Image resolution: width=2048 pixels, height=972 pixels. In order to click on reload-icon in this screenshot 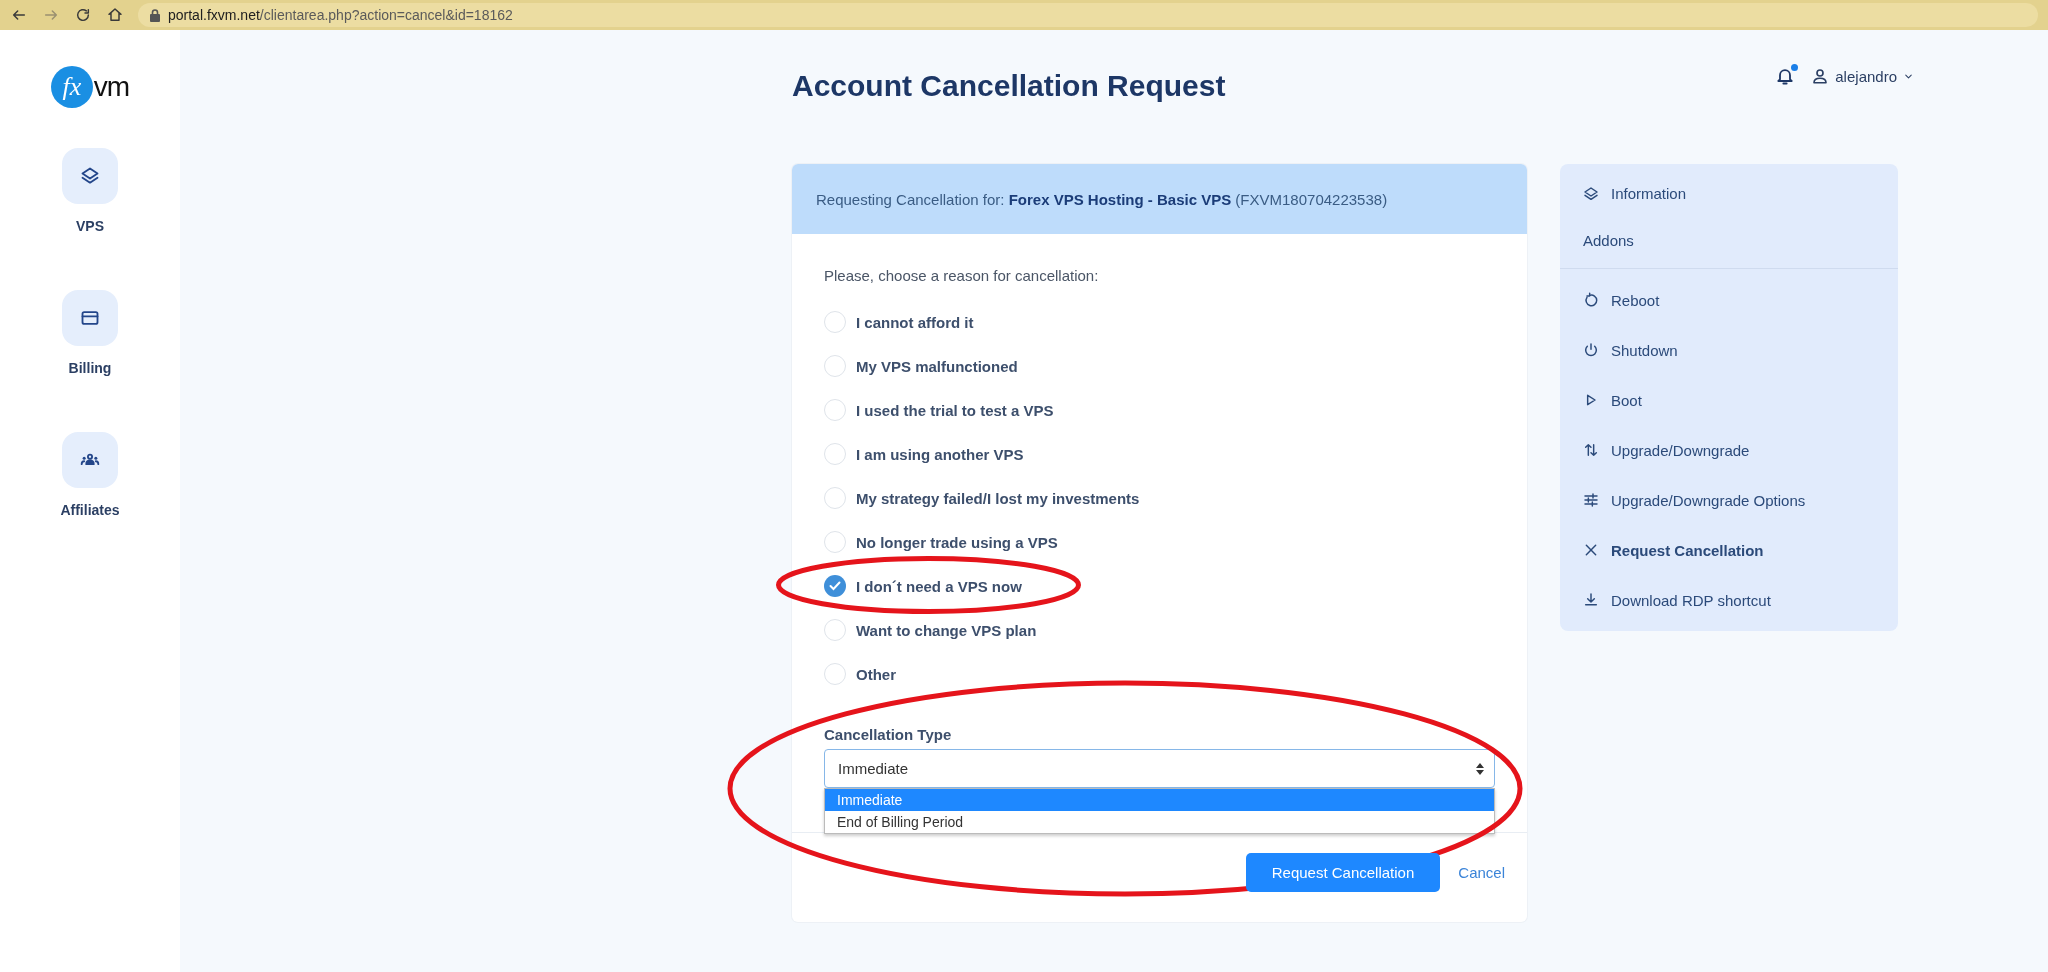, I will do `click(83, 15)`.